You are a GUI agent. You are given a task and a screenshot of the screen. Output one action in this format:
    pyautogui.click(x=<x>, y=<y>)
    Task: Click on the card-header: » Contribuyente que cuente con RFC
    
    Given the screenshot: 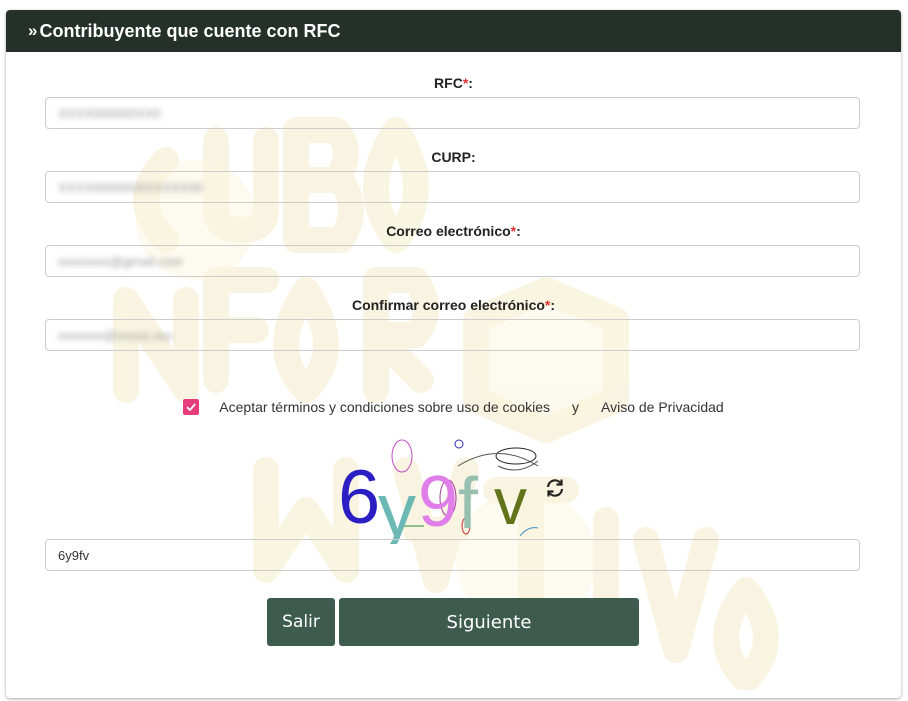 What is the action you would take?
    pyautogui.click(x=453, y=31)
    